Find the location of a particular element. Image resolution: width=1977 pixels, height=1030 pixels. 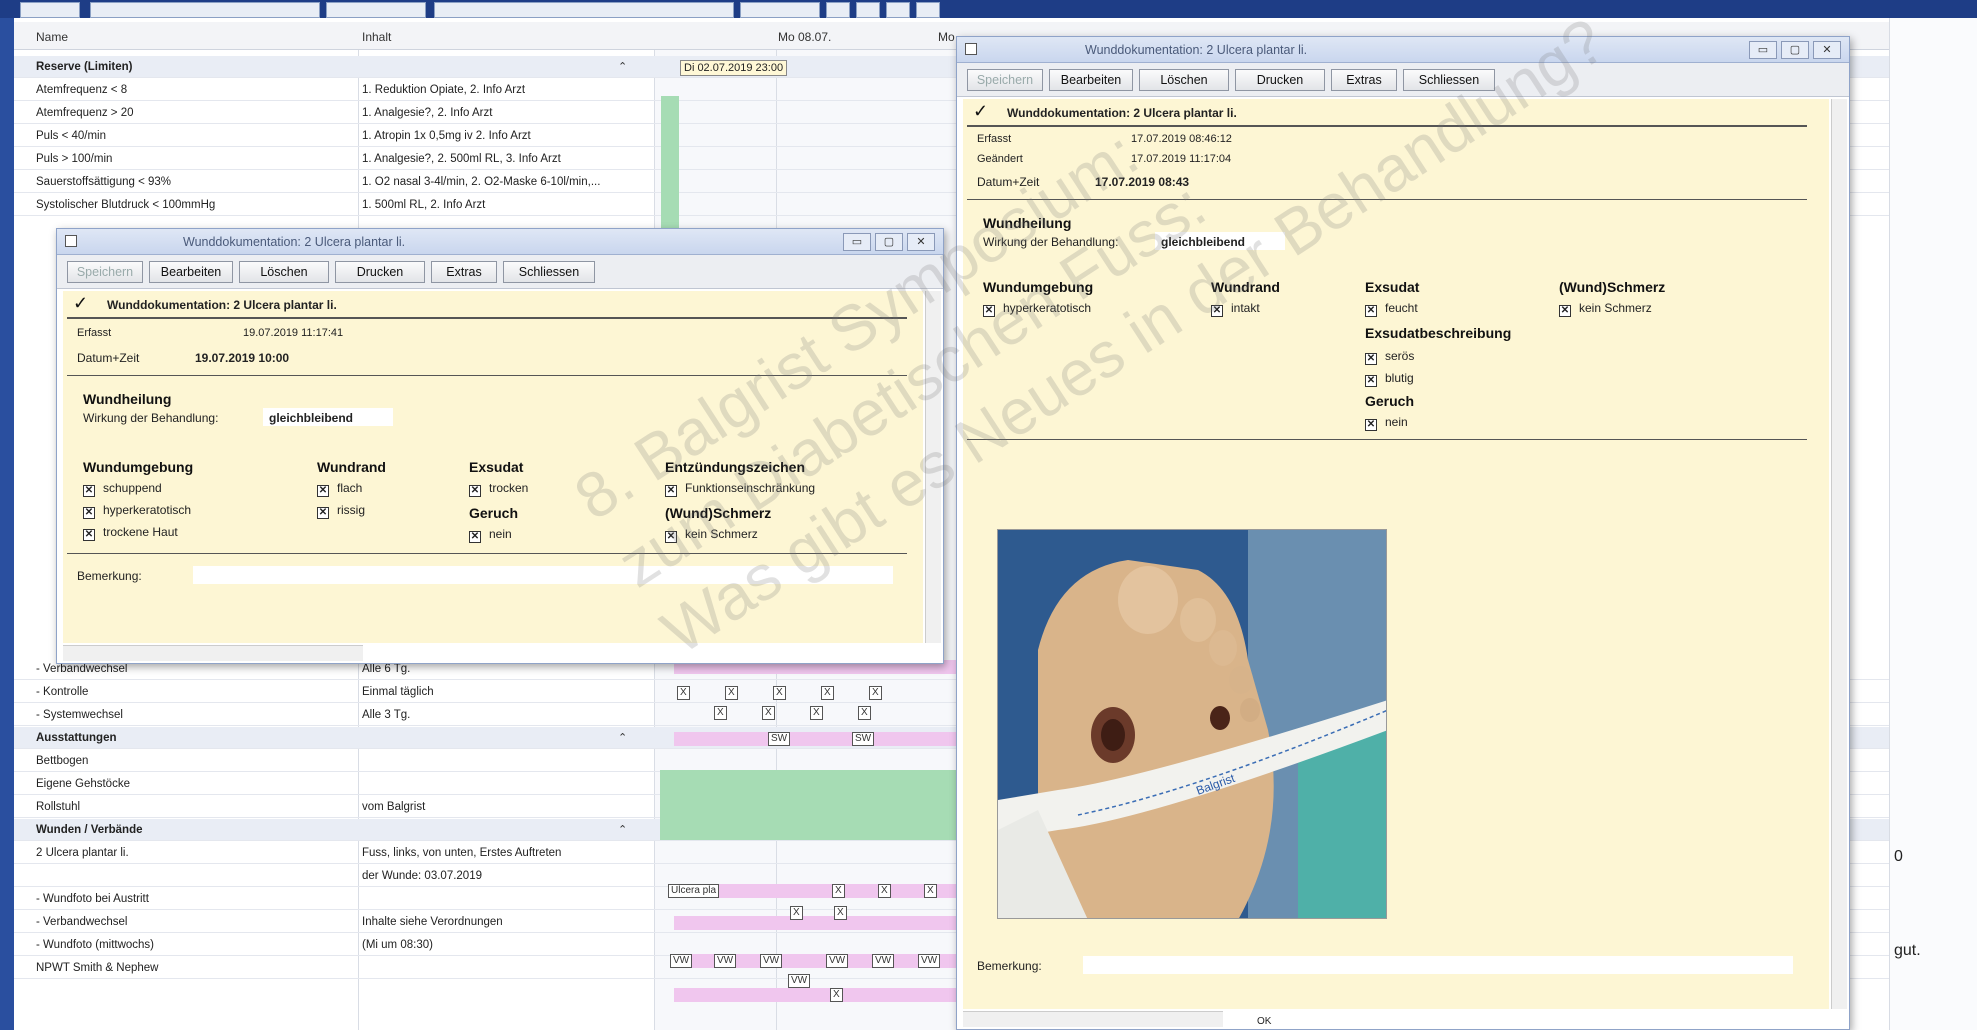

column-header-content: Inhalt is located at coordinates (376, 37).